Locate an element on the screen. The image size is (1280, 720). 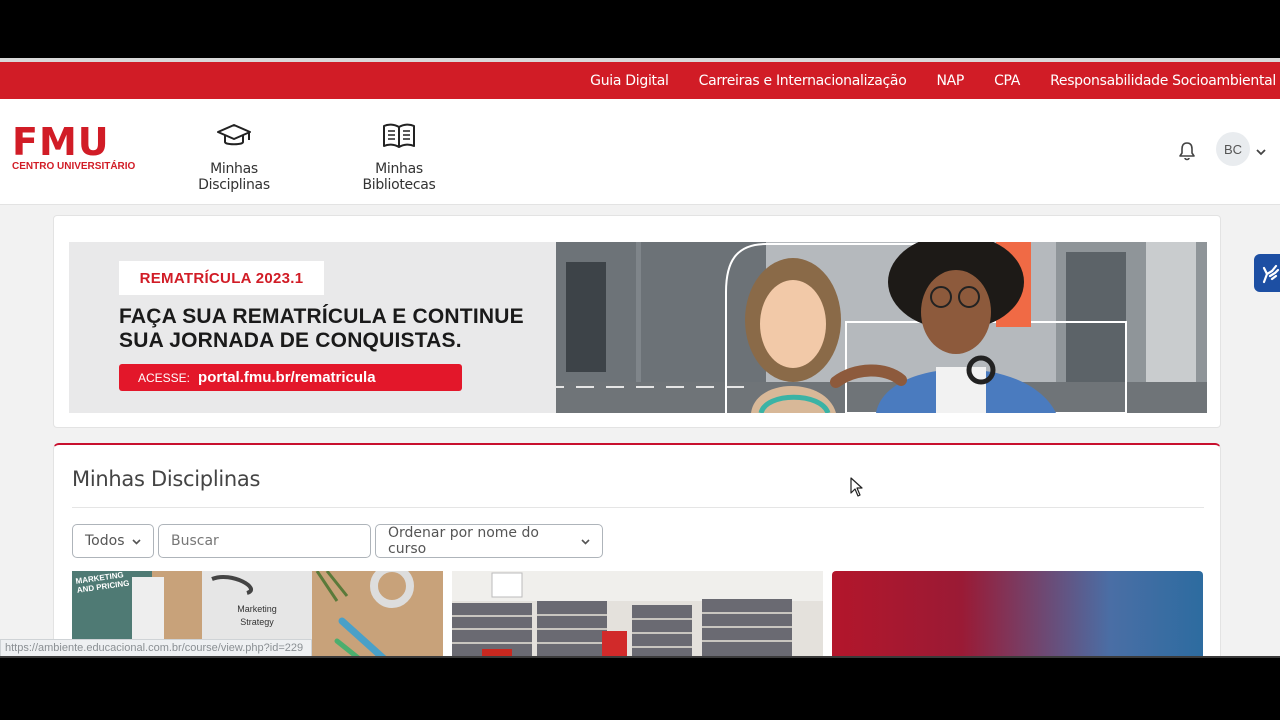
sort-value: Ordenar por nome do curso is located at coordinates (463, 541).